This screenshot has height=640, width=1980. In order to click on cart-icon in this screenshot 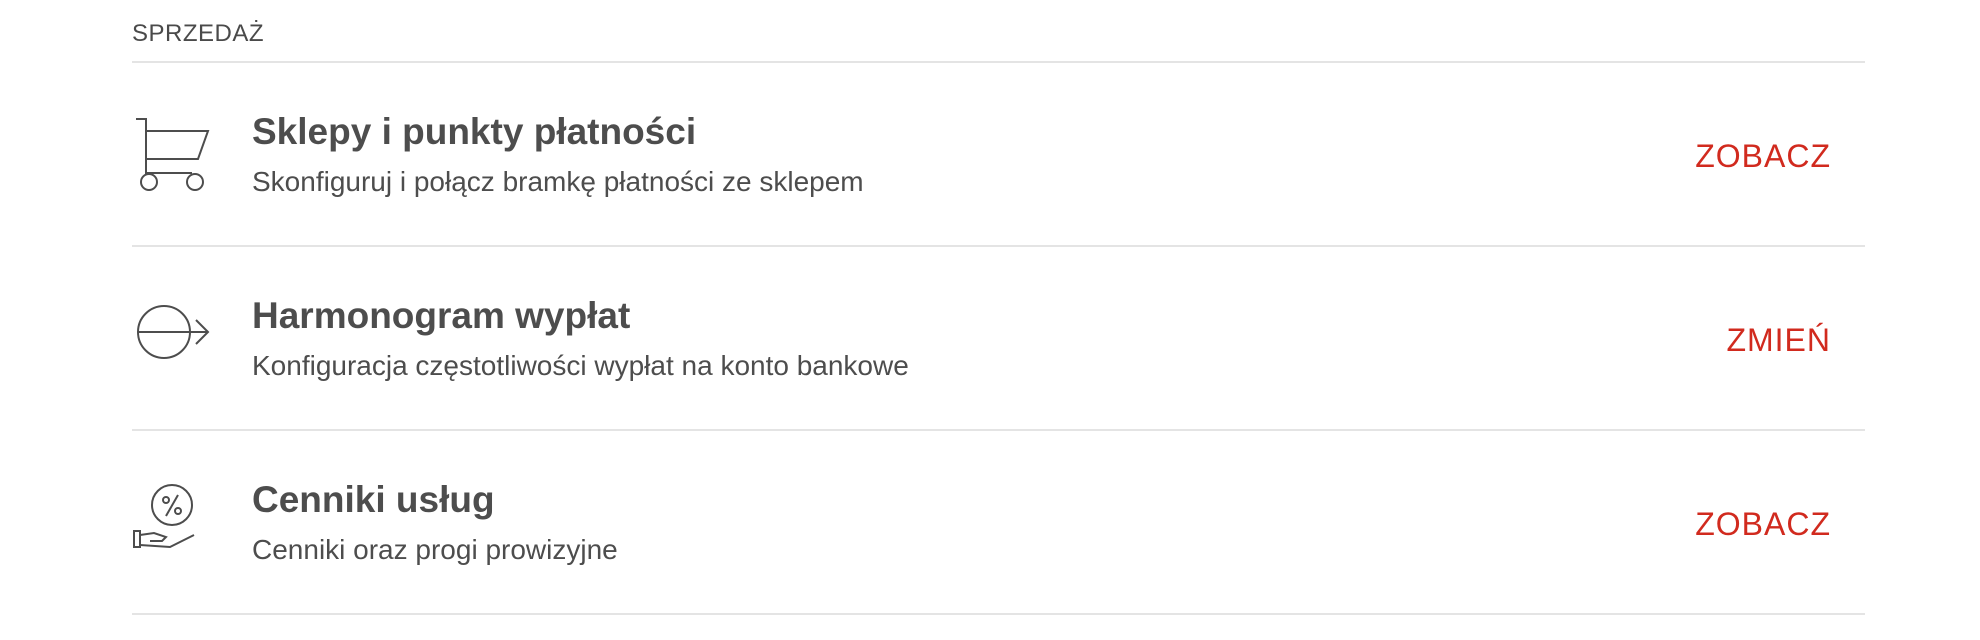, I will do `click(172, 155)`.